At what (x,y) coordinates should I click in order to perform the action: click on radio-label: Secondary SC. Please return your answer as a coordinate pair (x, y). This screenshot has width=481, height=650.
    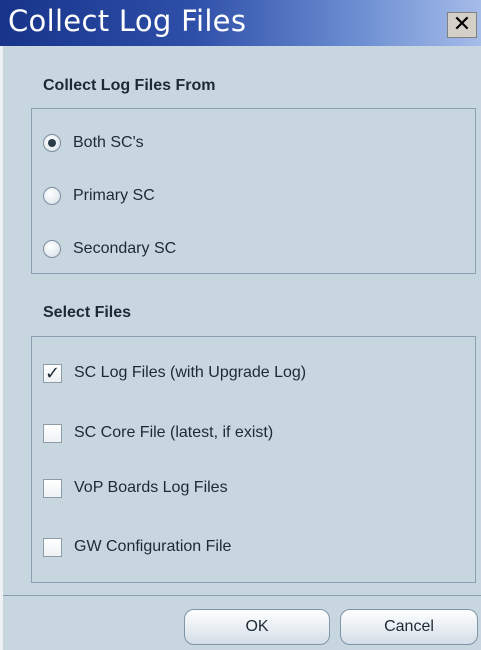
    Looking at the image, I should click on (125, 248).